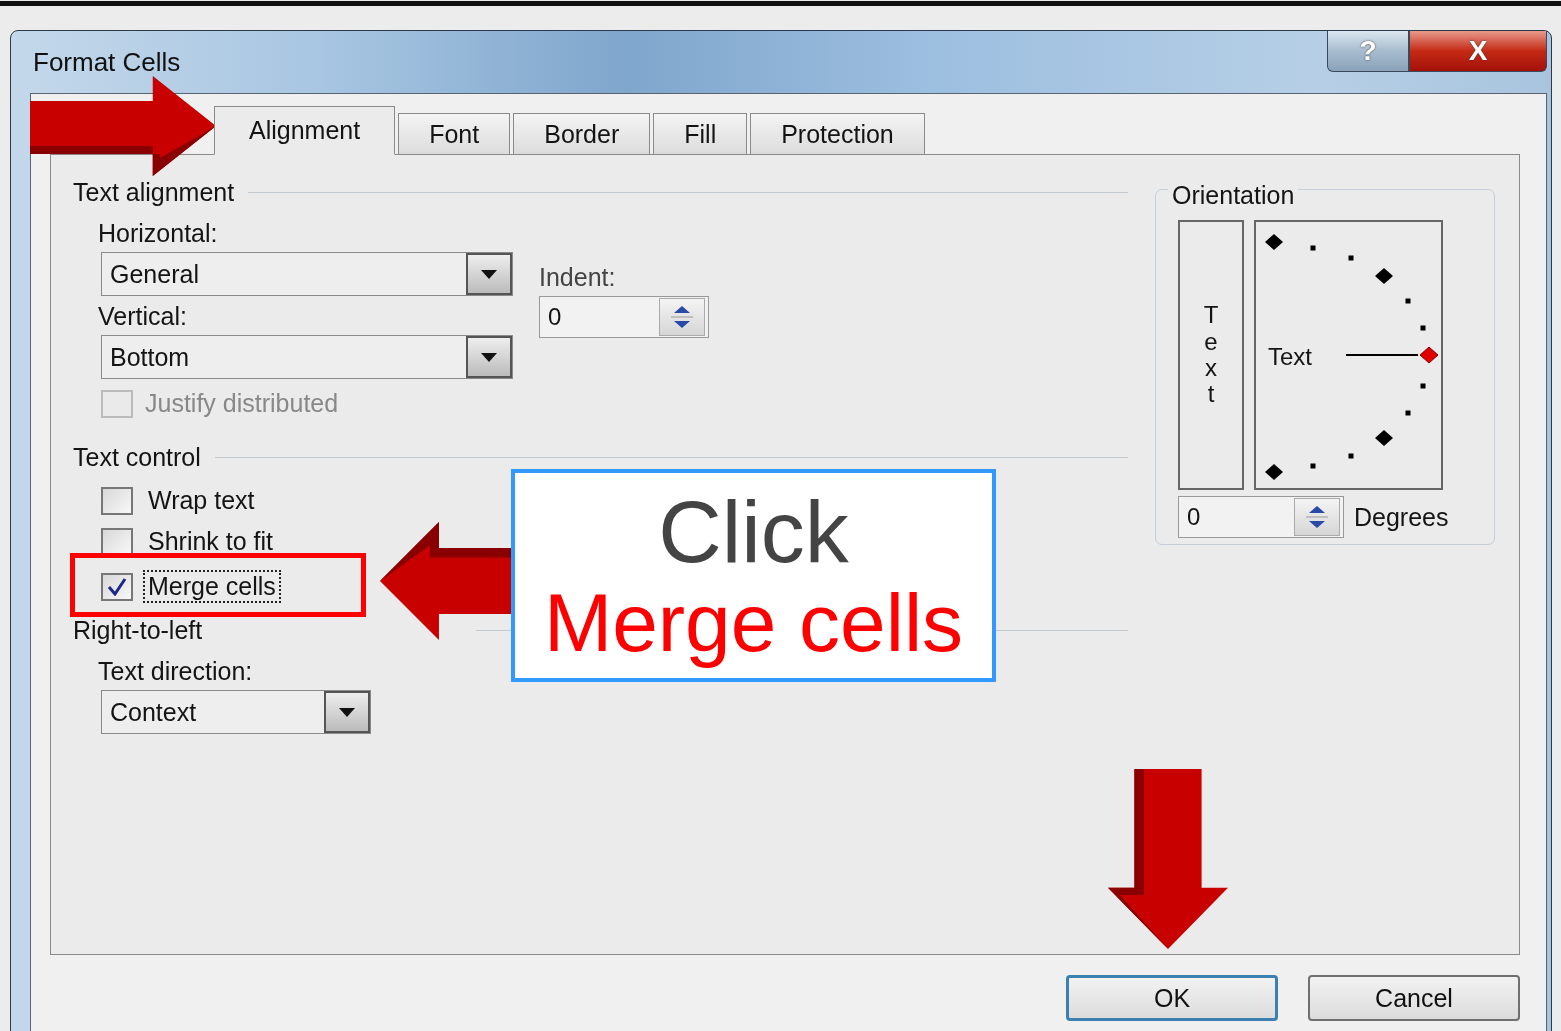 This screenshot has height=1031, width=1561. Describe the element at coordinates (753, 531) in the screenshot. I see `callout-text: Click` at that location.